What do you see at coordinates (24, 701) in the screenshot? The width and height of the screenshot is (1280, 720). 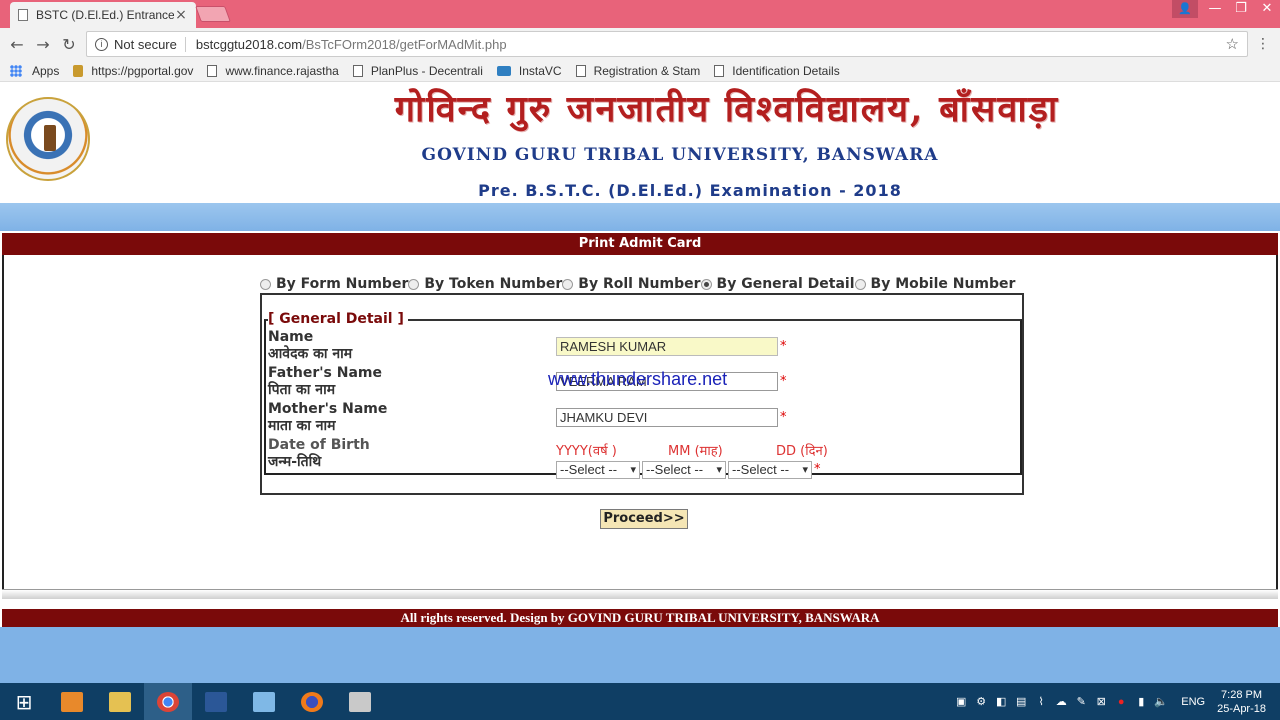 I see `start-button: ⊞` at bounding box center [24, 701].